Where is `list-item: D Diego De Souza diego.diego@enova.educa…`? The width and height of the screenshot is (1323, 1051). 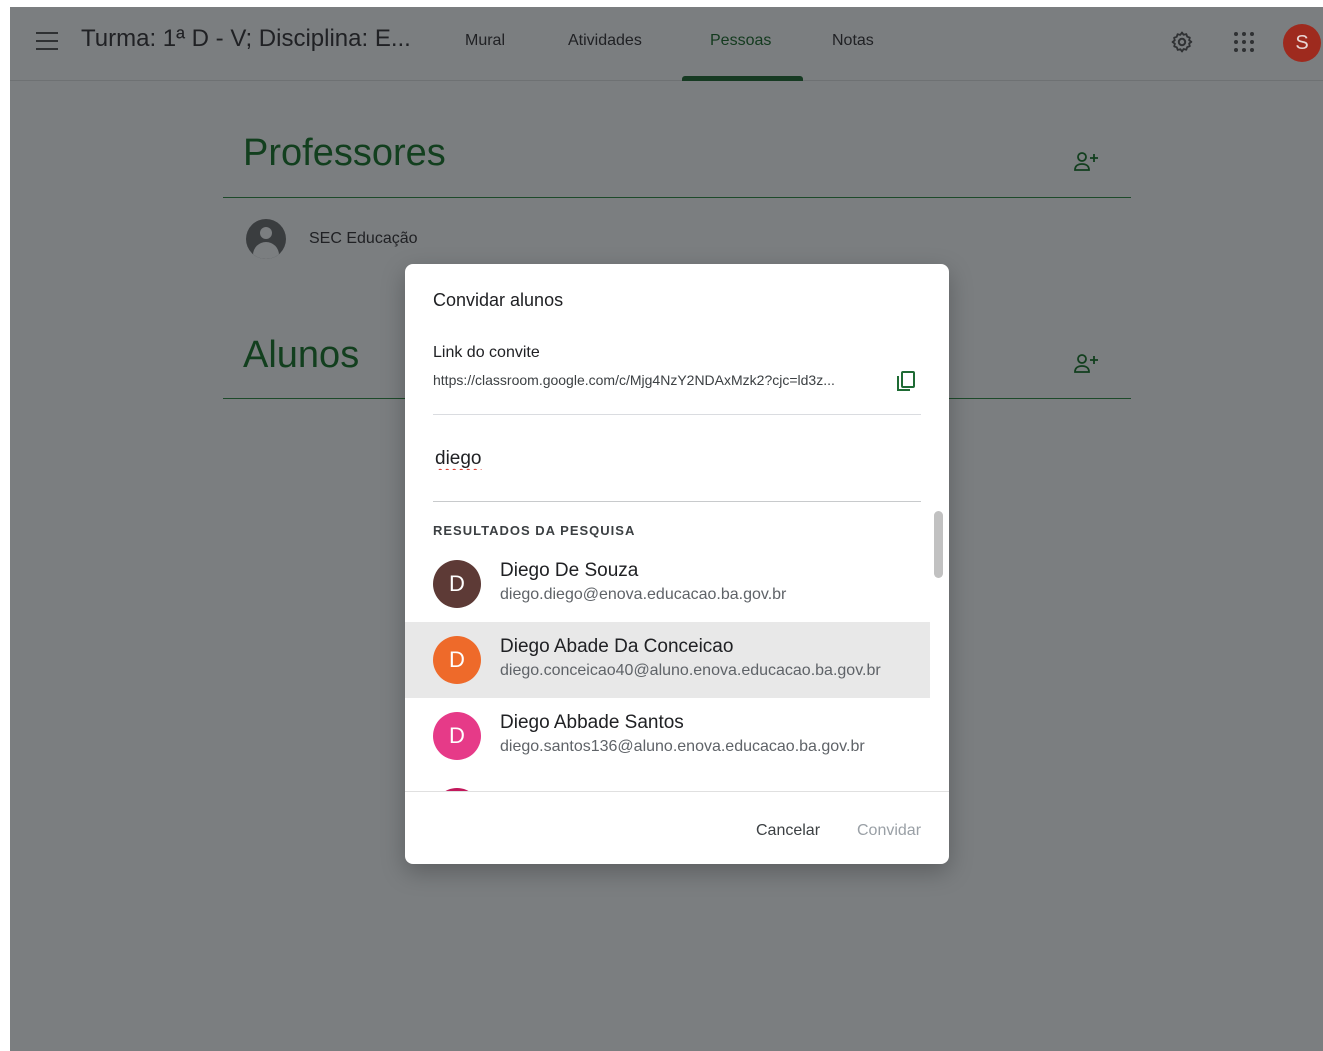
list-item: D Diego De Souza diego.diego@enova.educa… is located at coordinates (667, 584).